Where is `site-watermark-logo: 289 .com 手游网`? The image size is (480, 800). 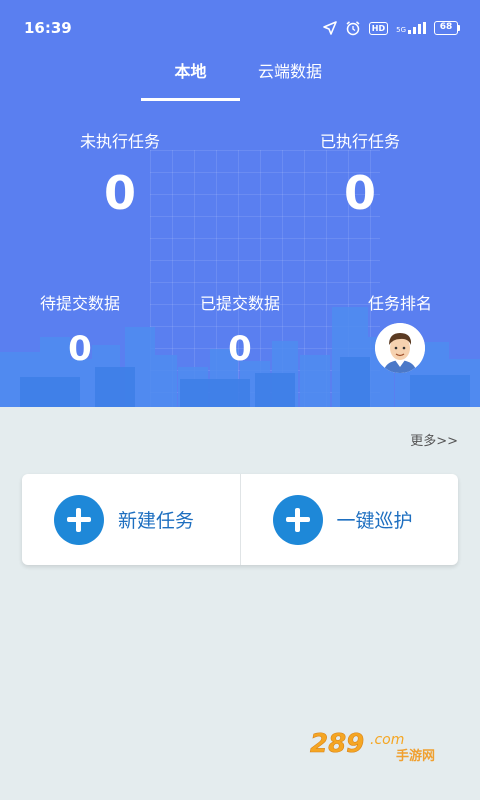
site-watermark-logo: 289 .com 手游网 is located at coordinates (372, 746).